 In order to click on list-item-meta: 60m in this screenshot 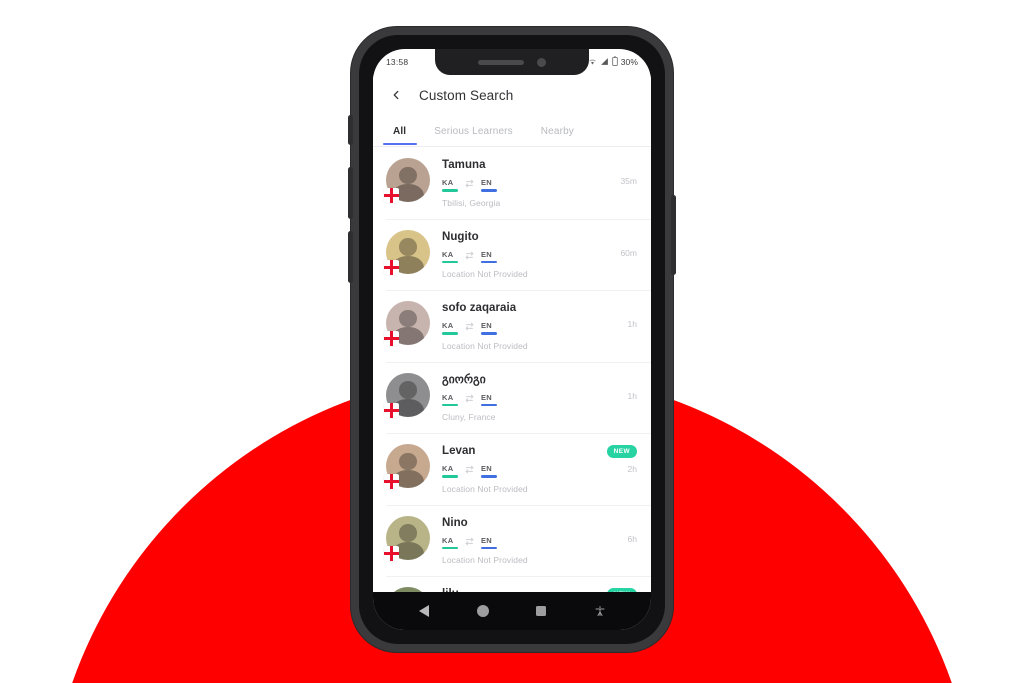, I will do `click(620, 244)`.